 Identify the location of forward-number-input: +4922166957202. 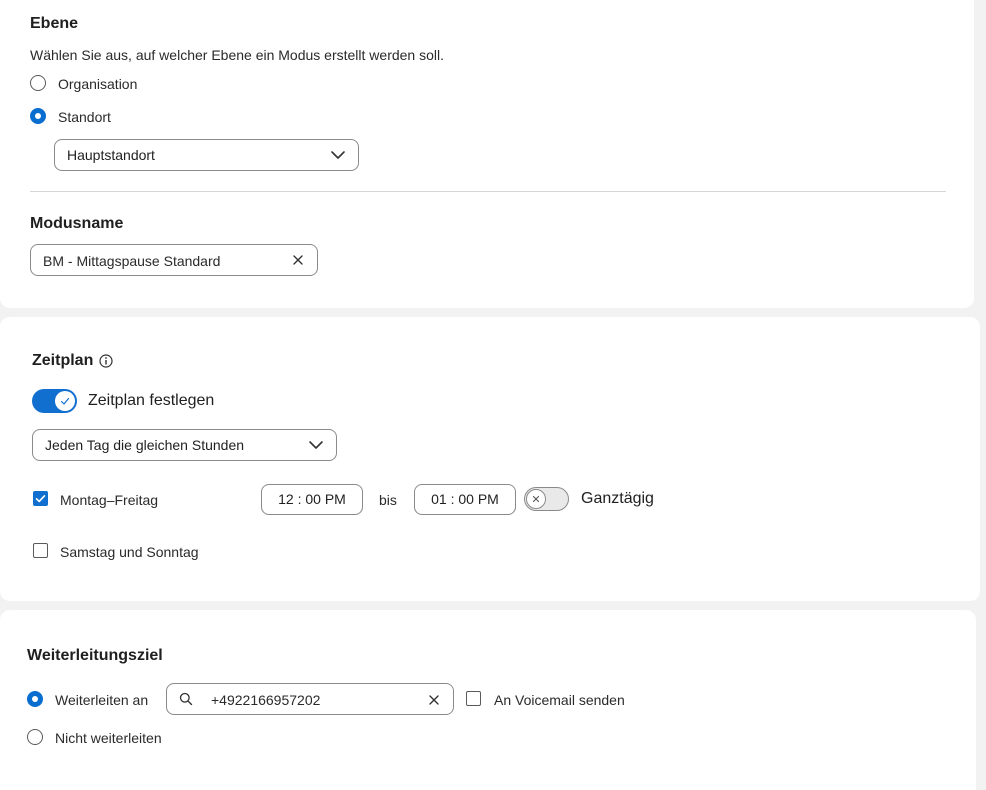
(310, 699).